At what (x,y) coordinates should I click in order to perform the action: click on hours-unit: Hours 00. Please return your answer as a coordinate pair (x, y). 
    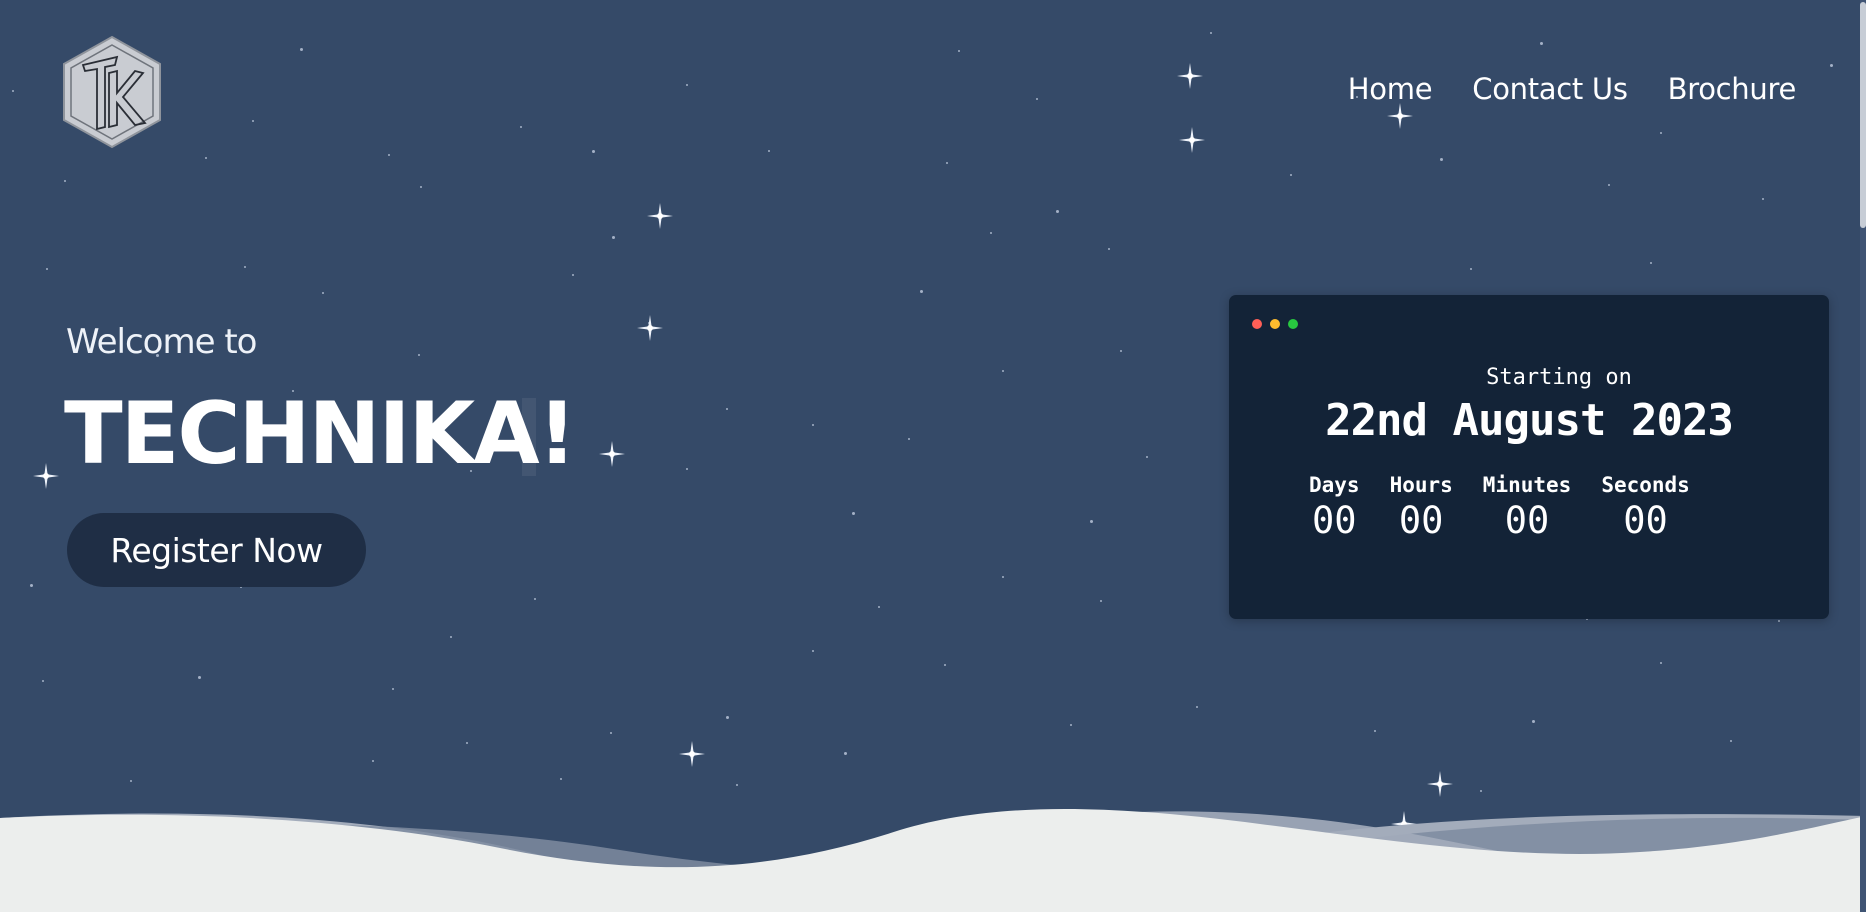
    Looking at the image, I should click on (1421, 507).